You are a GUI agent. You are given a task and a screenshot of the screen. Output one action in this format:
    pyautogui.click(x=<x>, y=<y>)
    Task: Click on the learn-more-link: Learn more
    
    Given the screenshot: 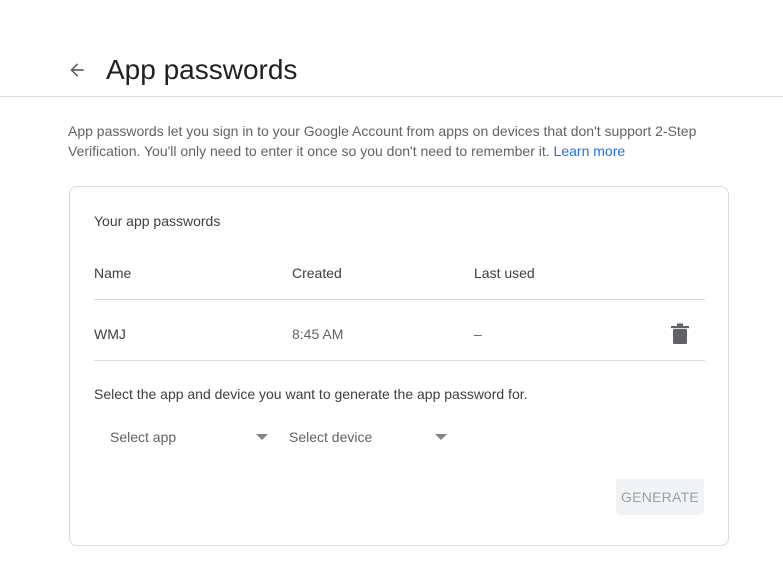 What is the action you would take?
    pyautogui.click(x=590, y=151)
    